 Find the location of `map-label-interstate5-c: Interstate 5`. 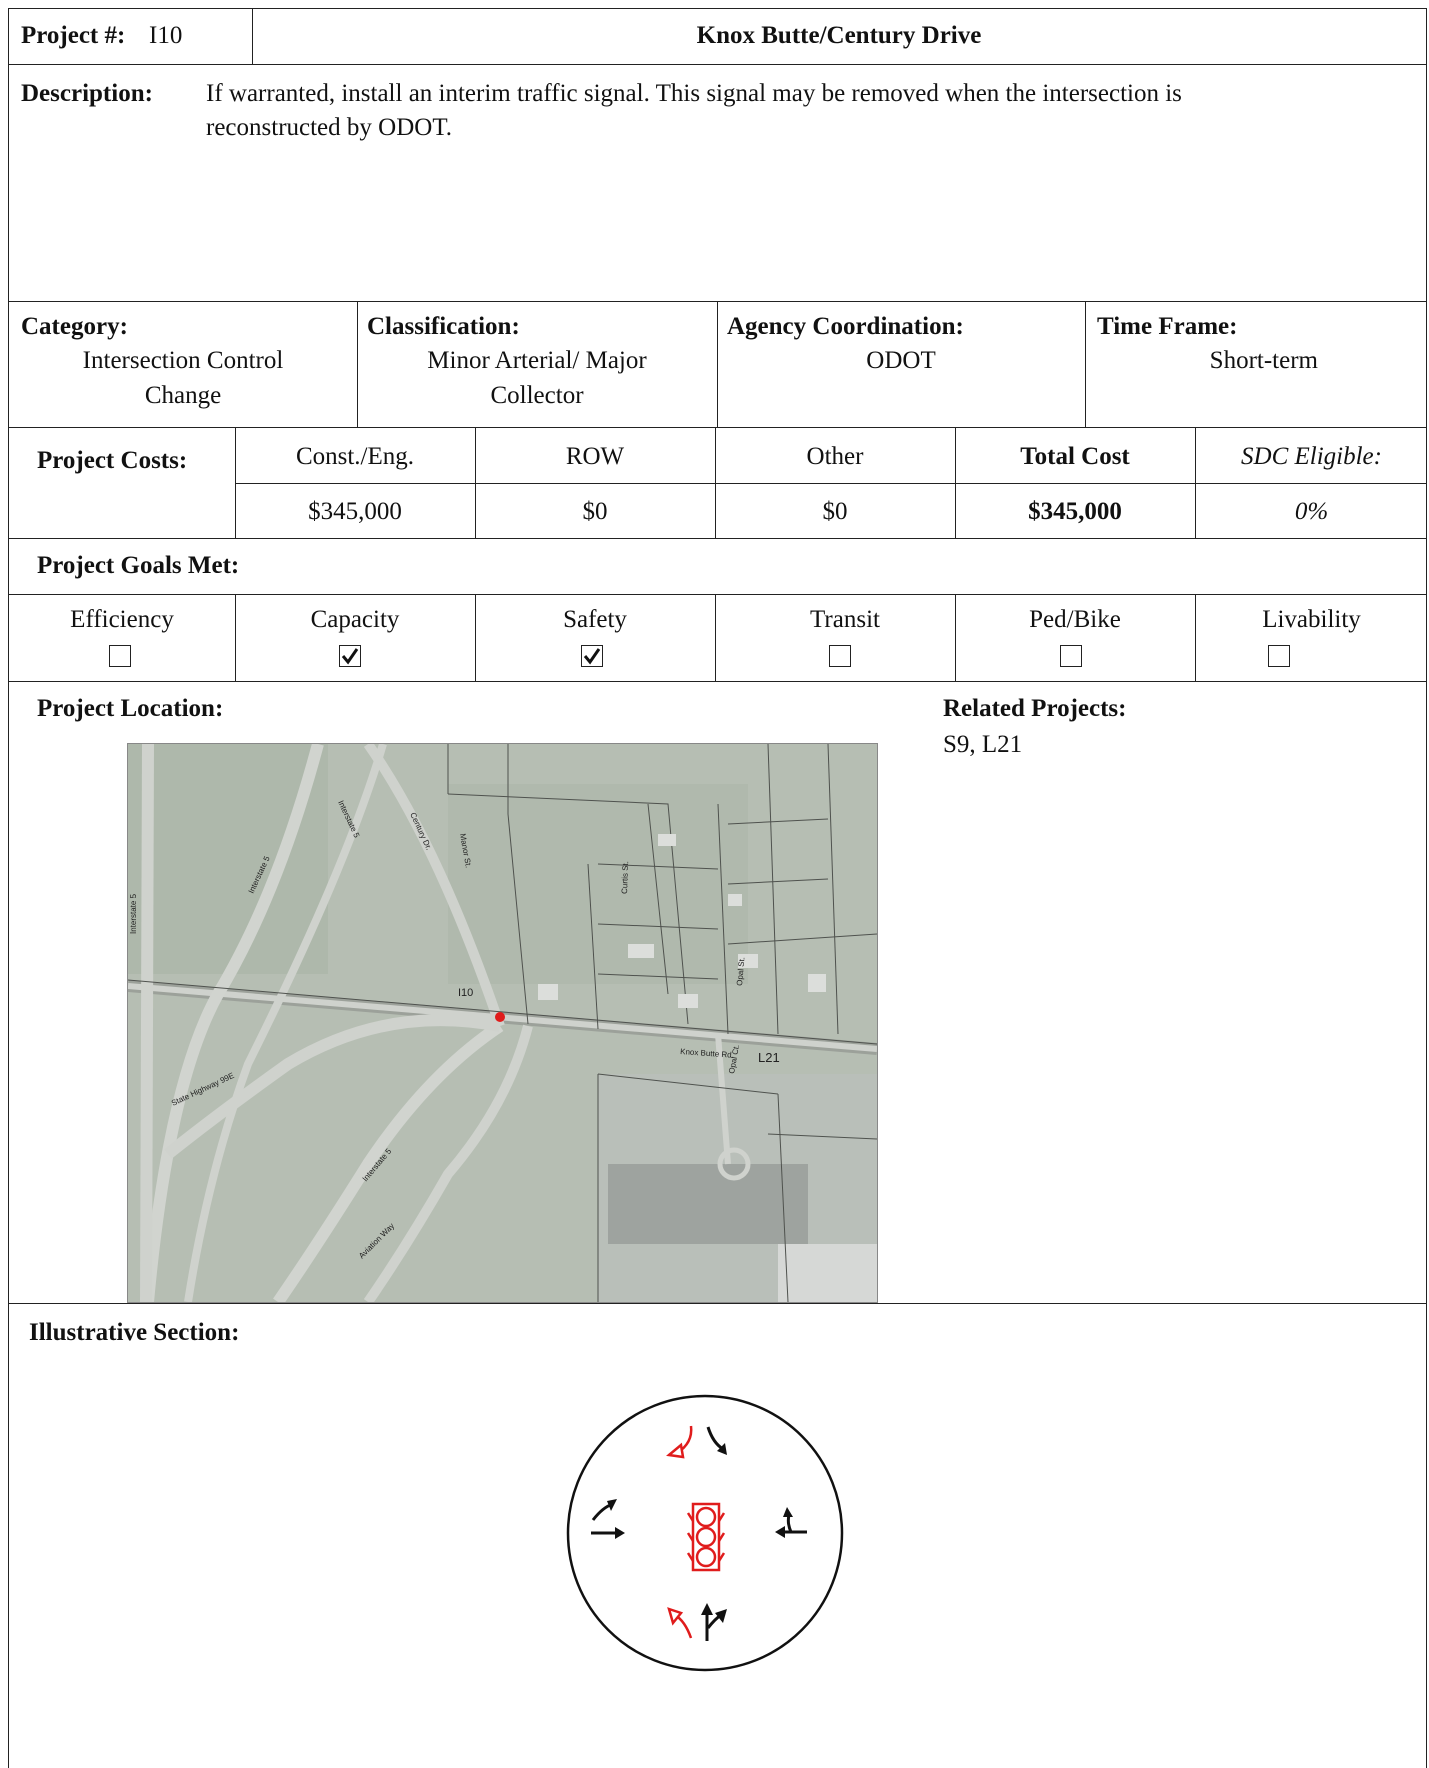

map-label-interstate5-c: Interstate 5 is located at coordinates (133, 913).